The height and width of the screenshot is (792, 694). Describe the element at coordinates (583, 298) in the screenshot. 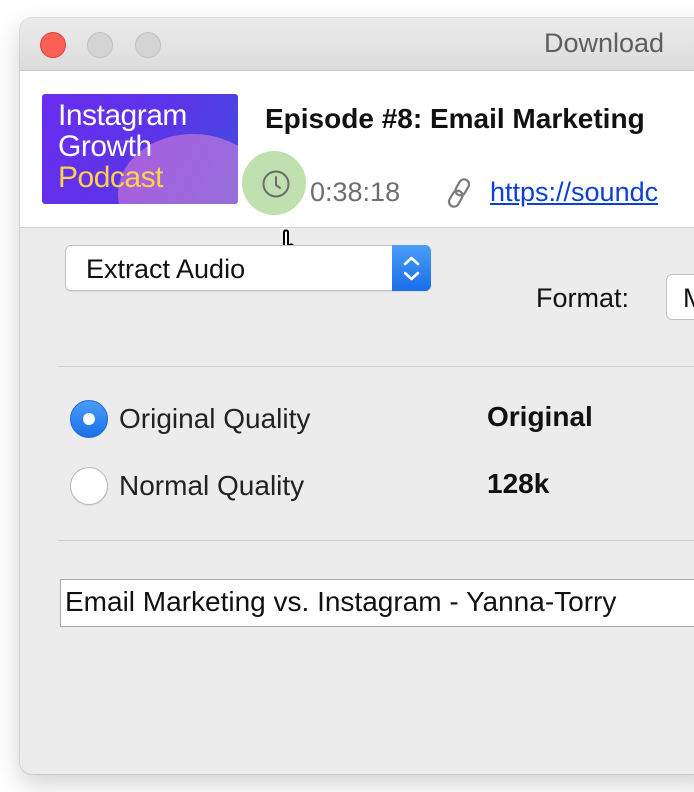

I see `format-label: Format:` at that location.